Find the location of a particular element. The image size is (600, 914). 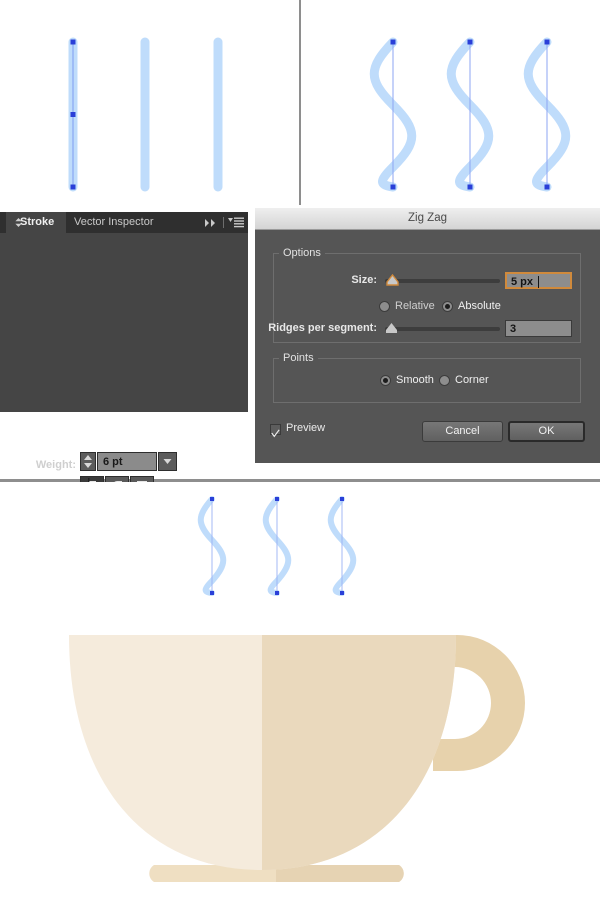

weight-input: 6 pt is located at coordinates (127, 461).